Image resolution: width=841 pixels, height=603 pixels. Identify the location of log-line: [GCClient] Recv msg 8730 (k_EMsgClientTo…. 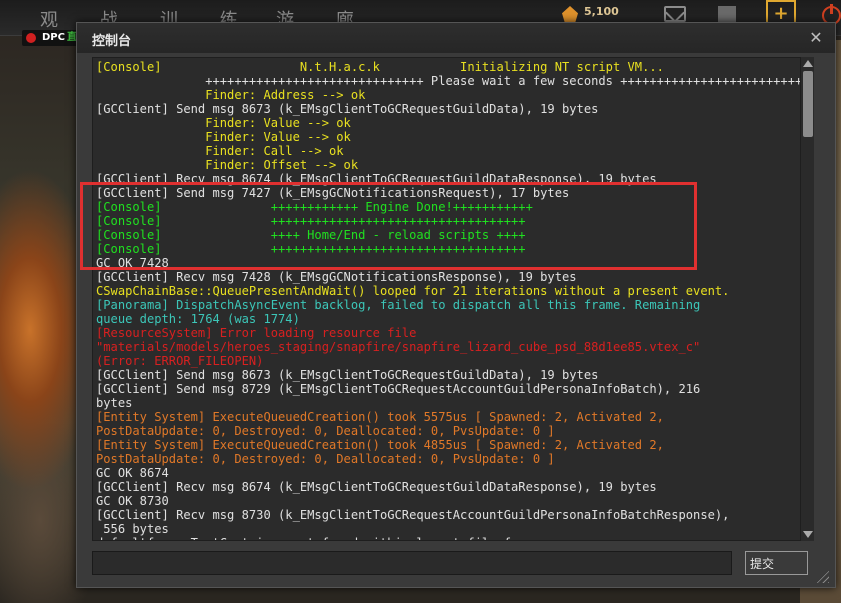
(413, 515).